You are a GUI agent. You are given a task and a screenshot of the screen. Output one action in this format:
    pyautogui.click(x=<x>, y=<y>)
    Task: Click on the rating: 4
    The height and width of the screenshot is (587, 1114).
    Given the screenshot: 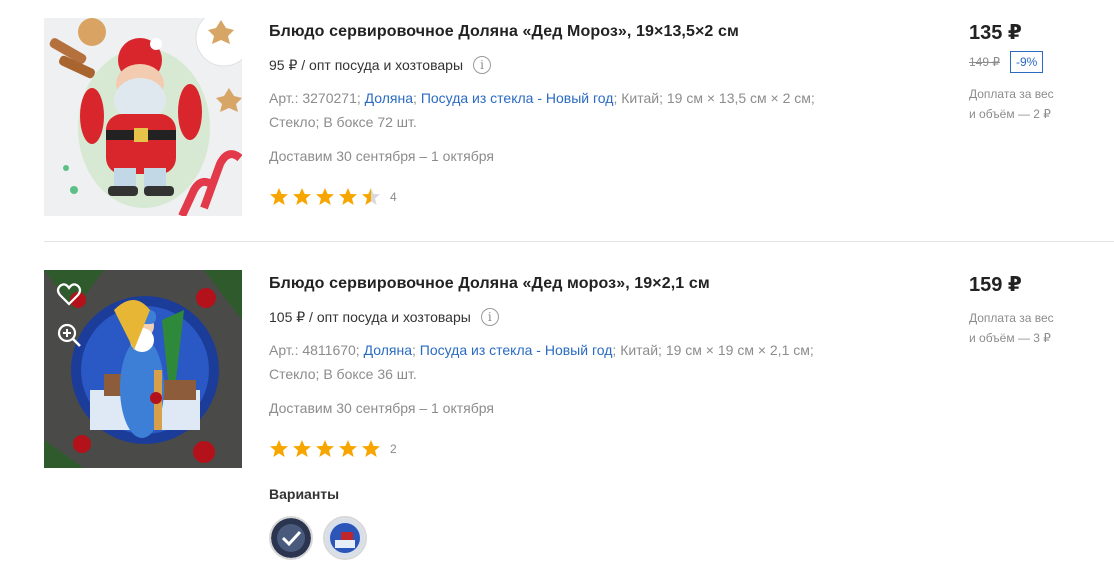 What is the action you would take?
    pyautogui.click(x=589, y=197)
    